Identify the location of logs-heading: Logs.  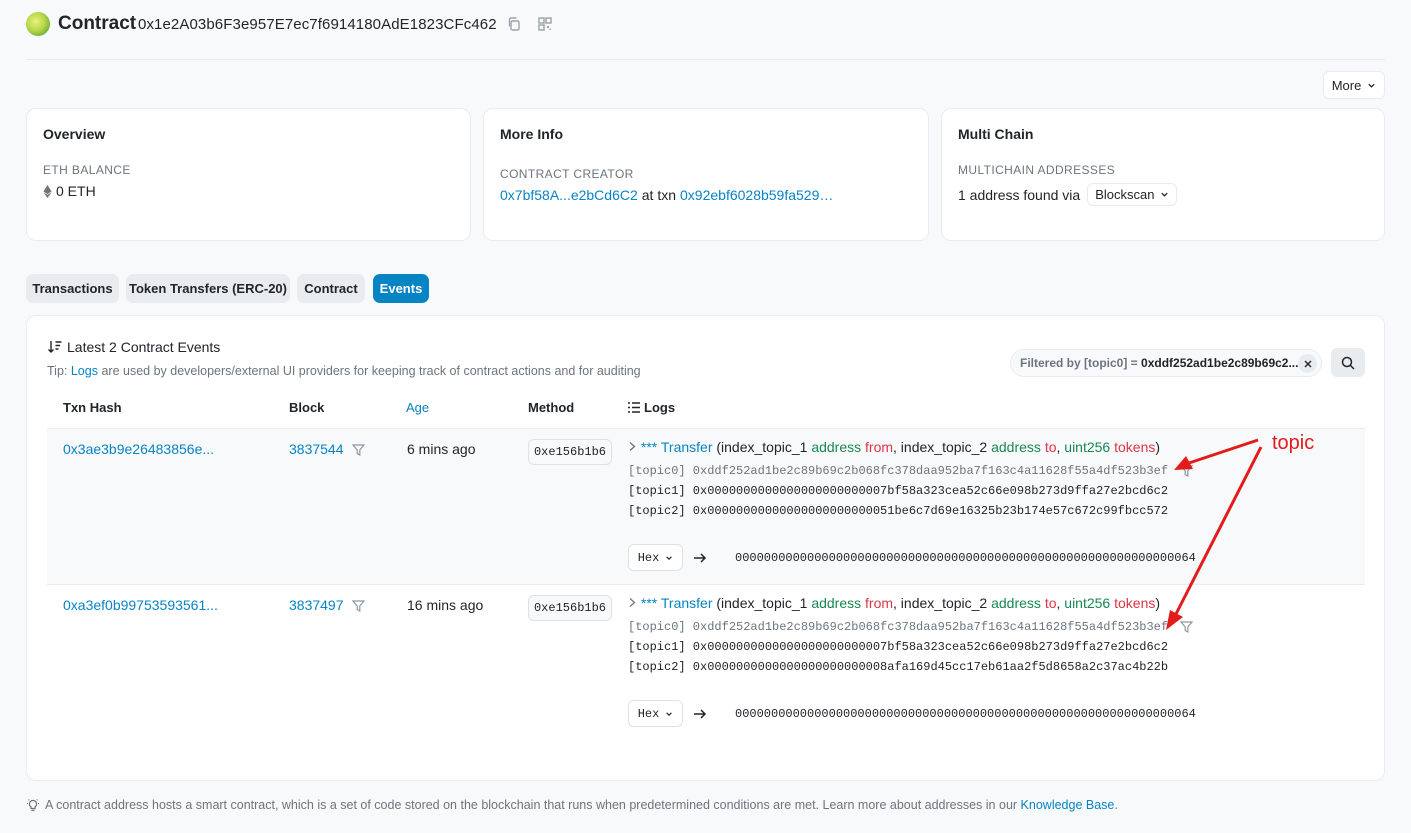
(660, 407).